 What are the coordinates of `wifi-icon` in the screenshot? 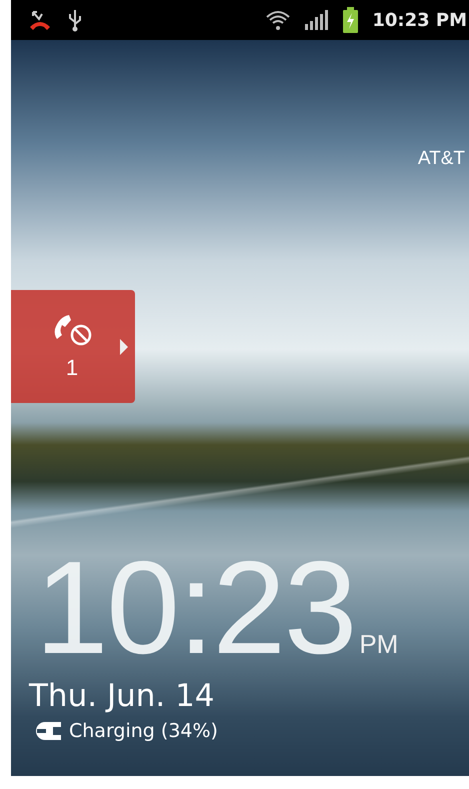 It's located at (278, 20).